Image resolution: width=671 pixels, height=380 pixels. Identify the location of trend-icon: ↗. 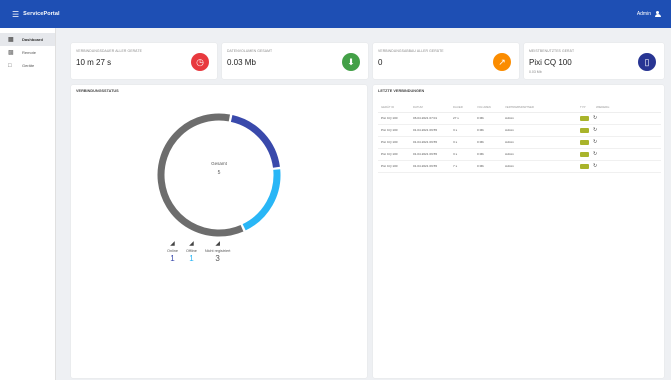
(502, 62).